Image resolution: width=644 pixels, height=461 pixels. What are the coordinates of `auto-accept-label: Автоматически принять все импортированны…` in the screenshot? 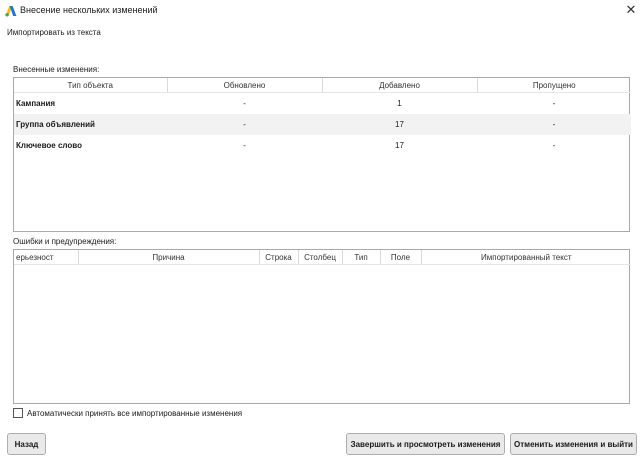 It's located at (135, 413).